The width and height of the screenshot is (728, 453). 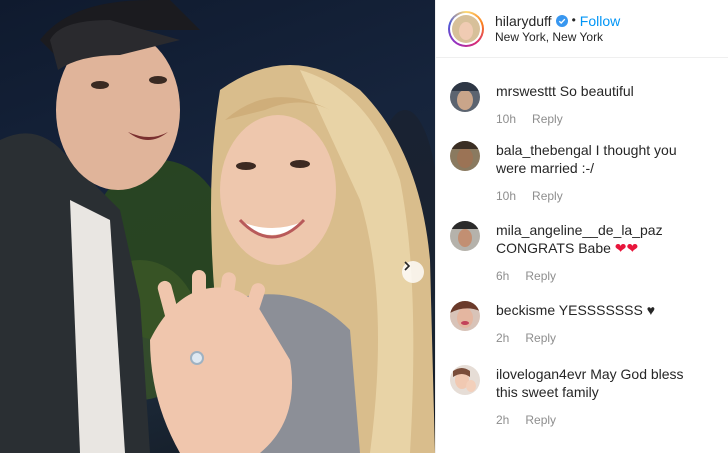 I want to click on comment-username: bala_thebengal, so click(x=544, y=150).